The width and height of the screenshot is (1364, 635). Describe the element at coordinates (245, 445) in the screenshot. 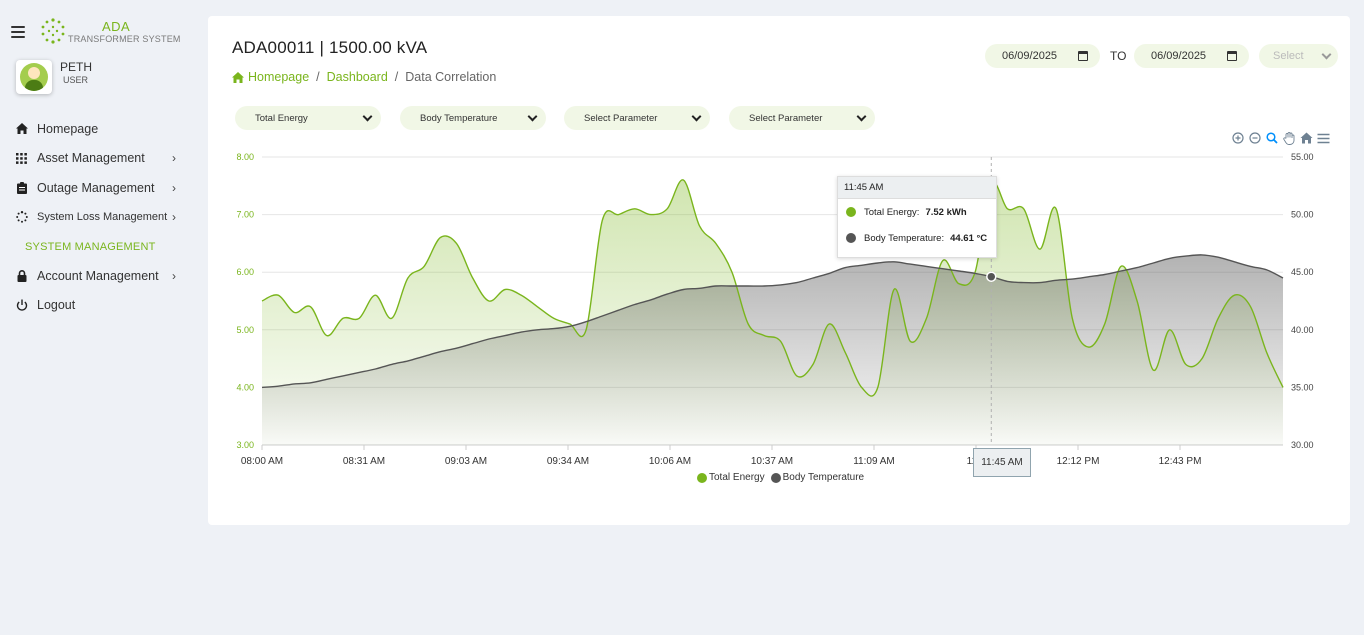

I see `y-left-tick-label: 3.00` at that location.